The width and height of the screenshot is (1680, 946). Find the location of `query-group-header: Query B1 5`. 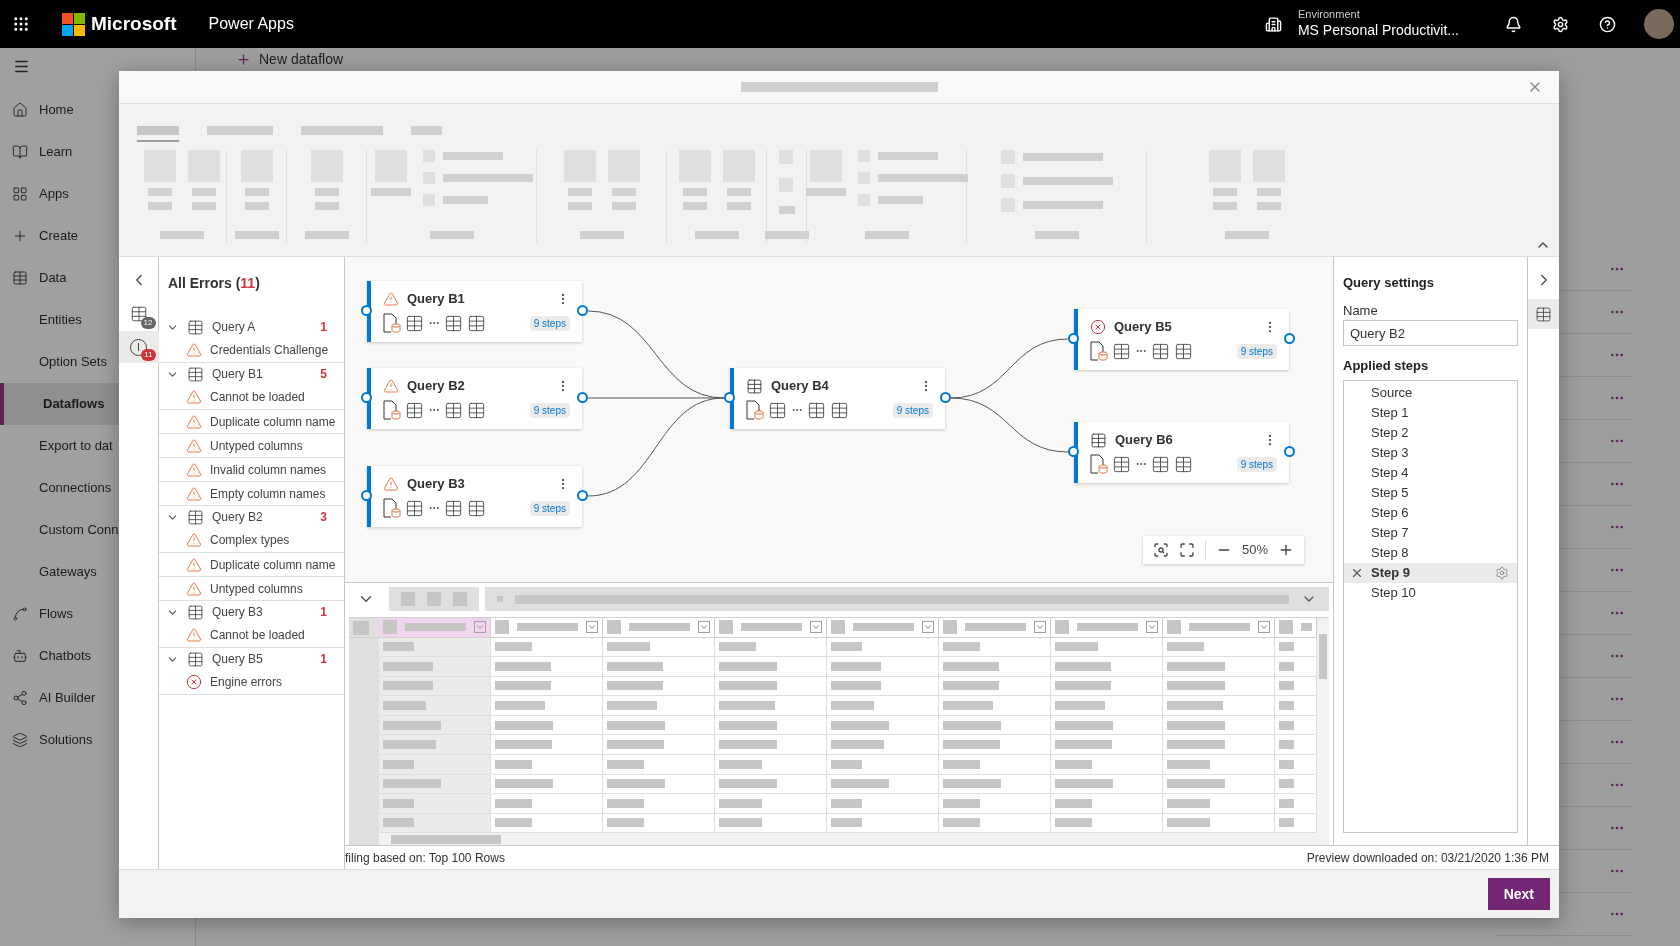

query-group-header: Query B1 5 is located at coordinates (251, 374).